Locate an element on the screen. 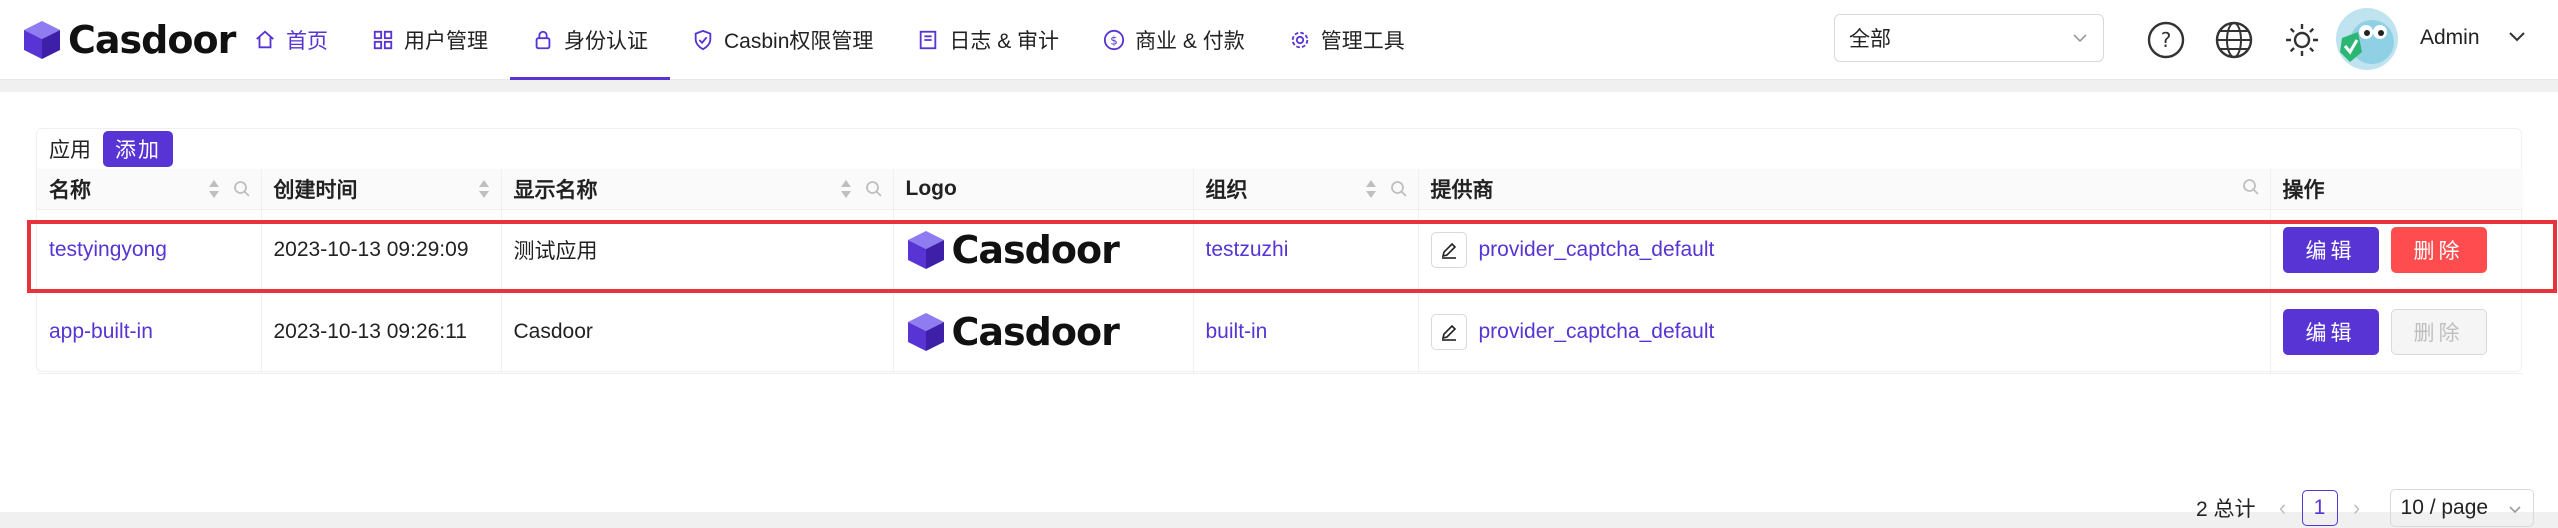 The height and width of the screenshot is (528, 2558). nav-user-management: 用户管理 is located at coordinates (430, 40).